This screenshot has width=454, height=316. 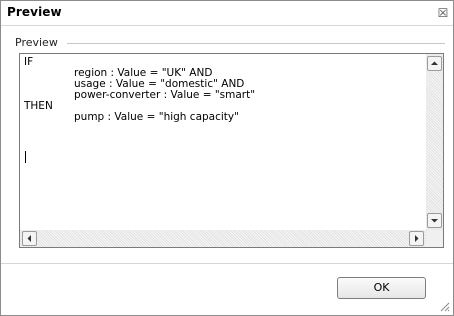 What do you see at coordinates (25, 157) in the screenshot?
I see `text-caret` at bounding box center [25, 157].